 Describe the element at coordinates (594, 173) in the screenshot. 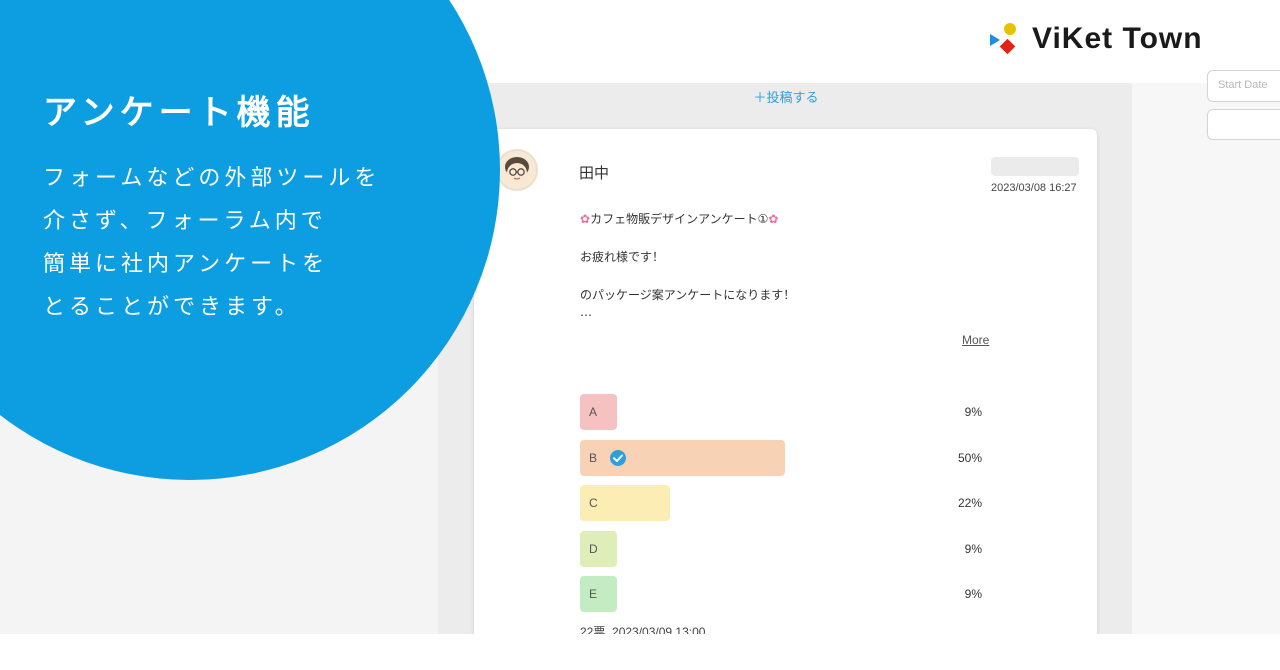

I see `author-name: 田中` at that location.